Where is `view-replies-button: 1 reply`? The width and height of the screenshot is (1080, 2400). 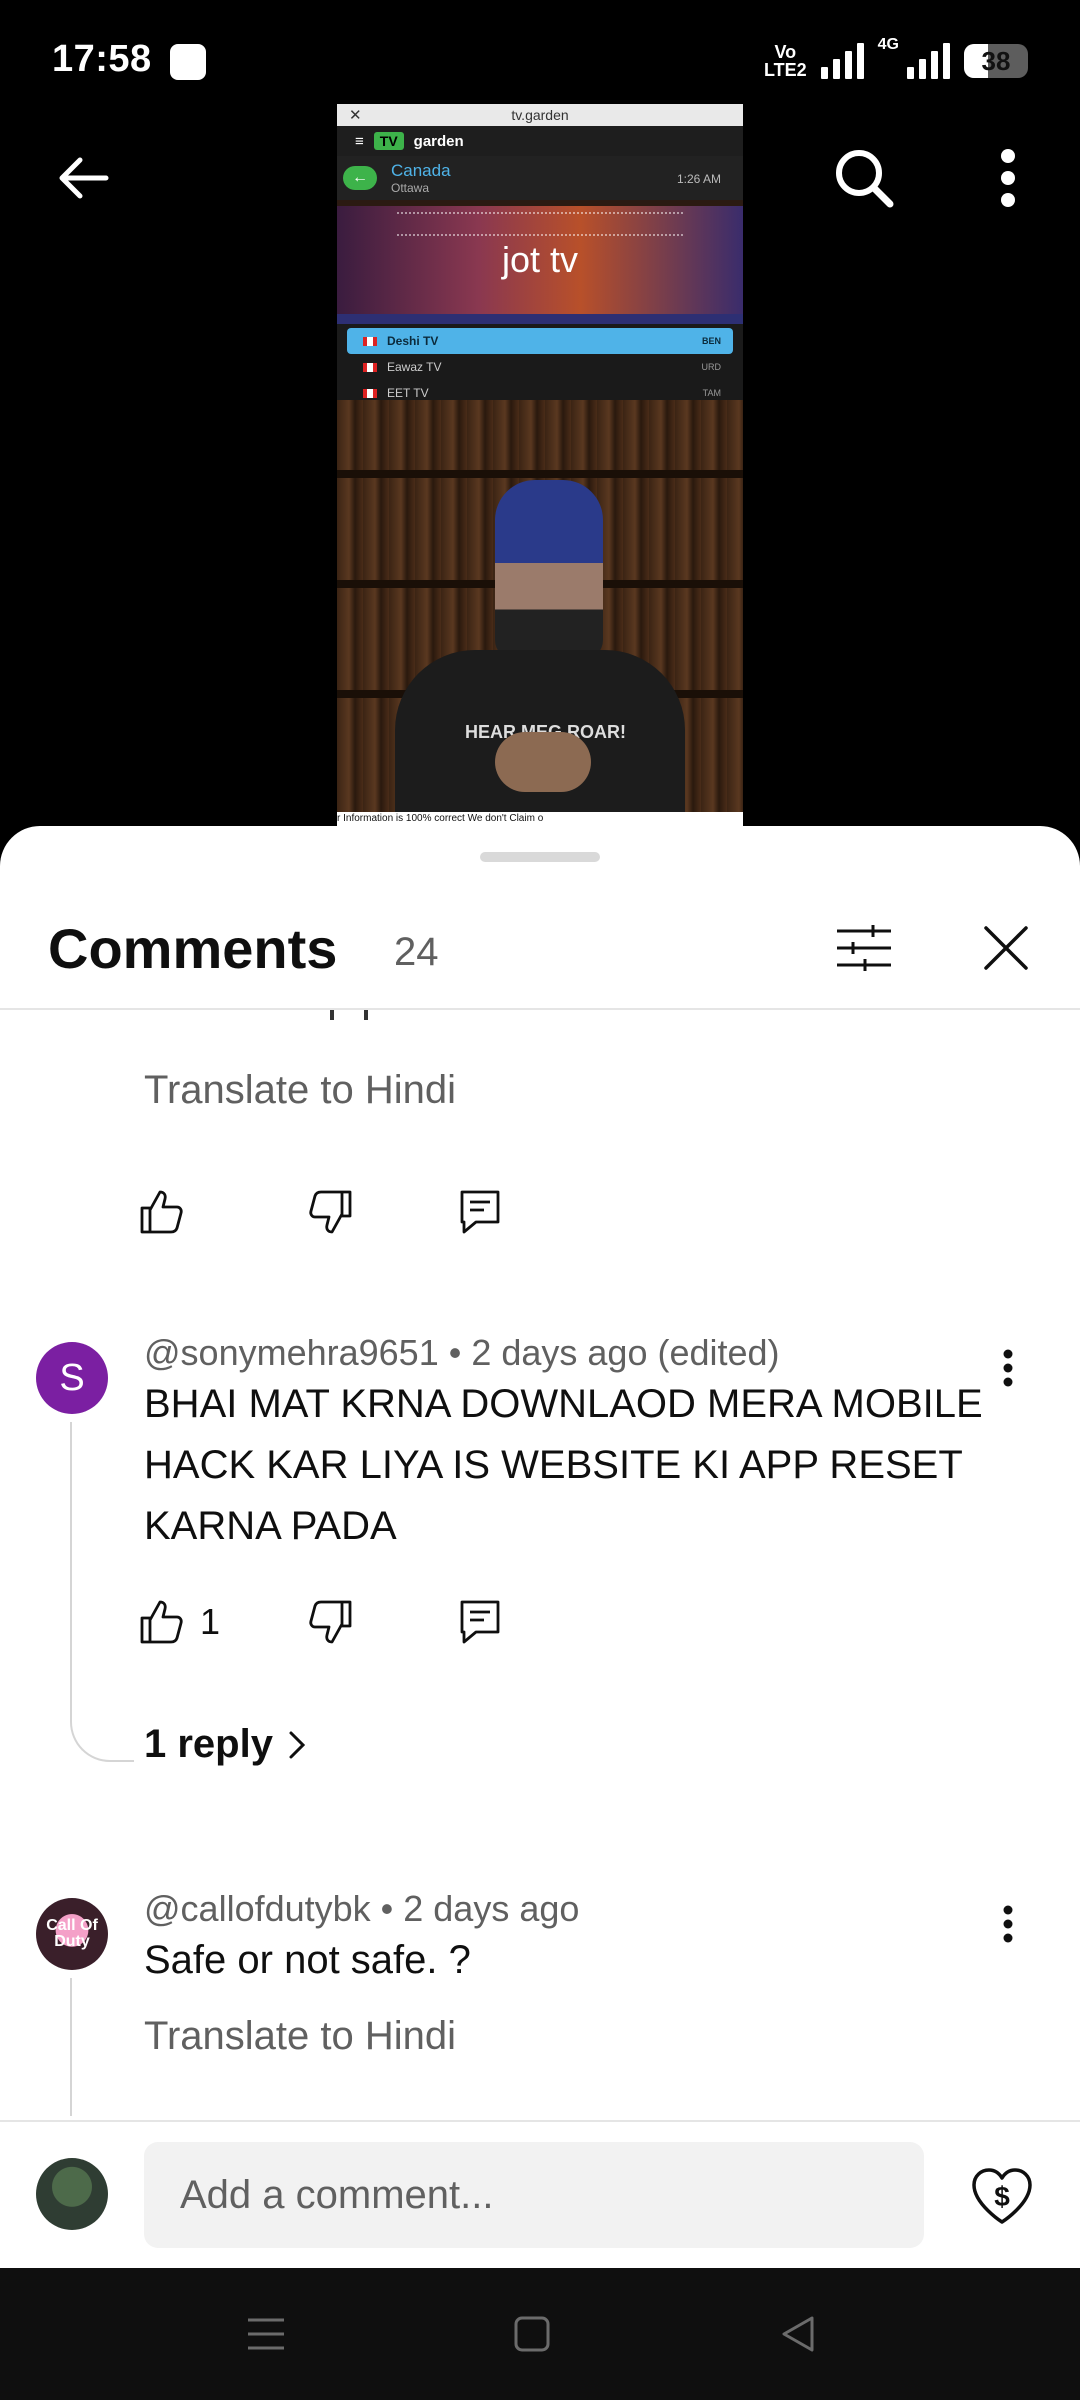
view-replies-button: 1 reply is located at coordinates (225, 1744).